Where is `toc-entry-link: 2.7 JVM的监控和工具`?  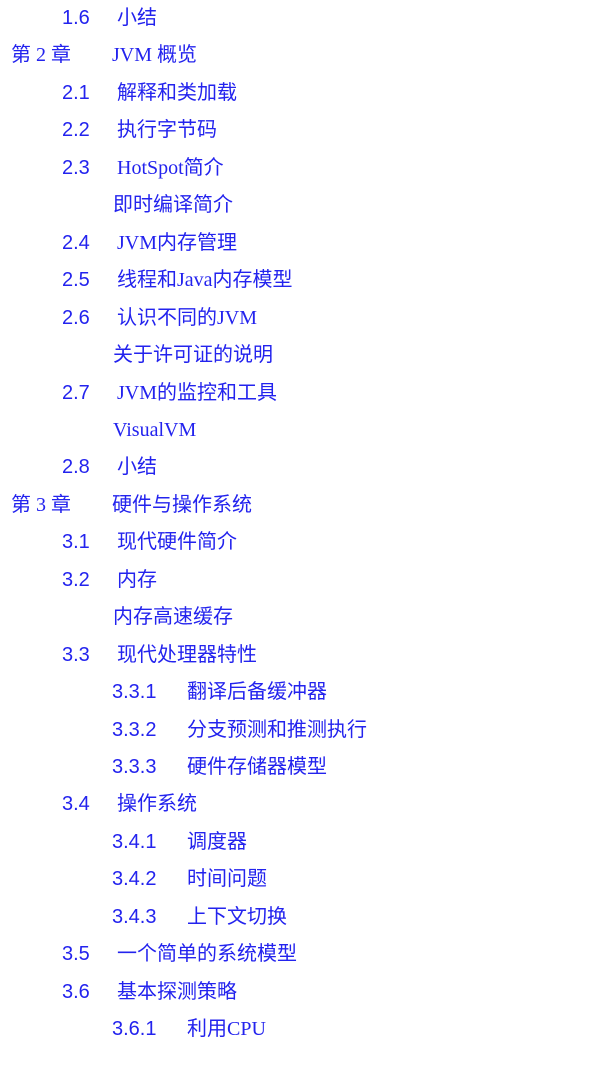
toc-entry-link: 2.7 JVM的监控和工具 is located at coordinates (169, 393).